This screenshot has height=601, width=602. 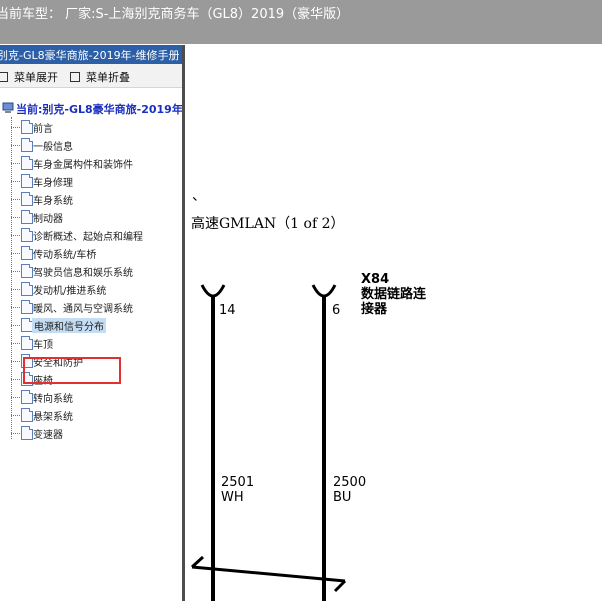 I want to click on wire-label-2: 2500 BU, so click(x=349, y=490).